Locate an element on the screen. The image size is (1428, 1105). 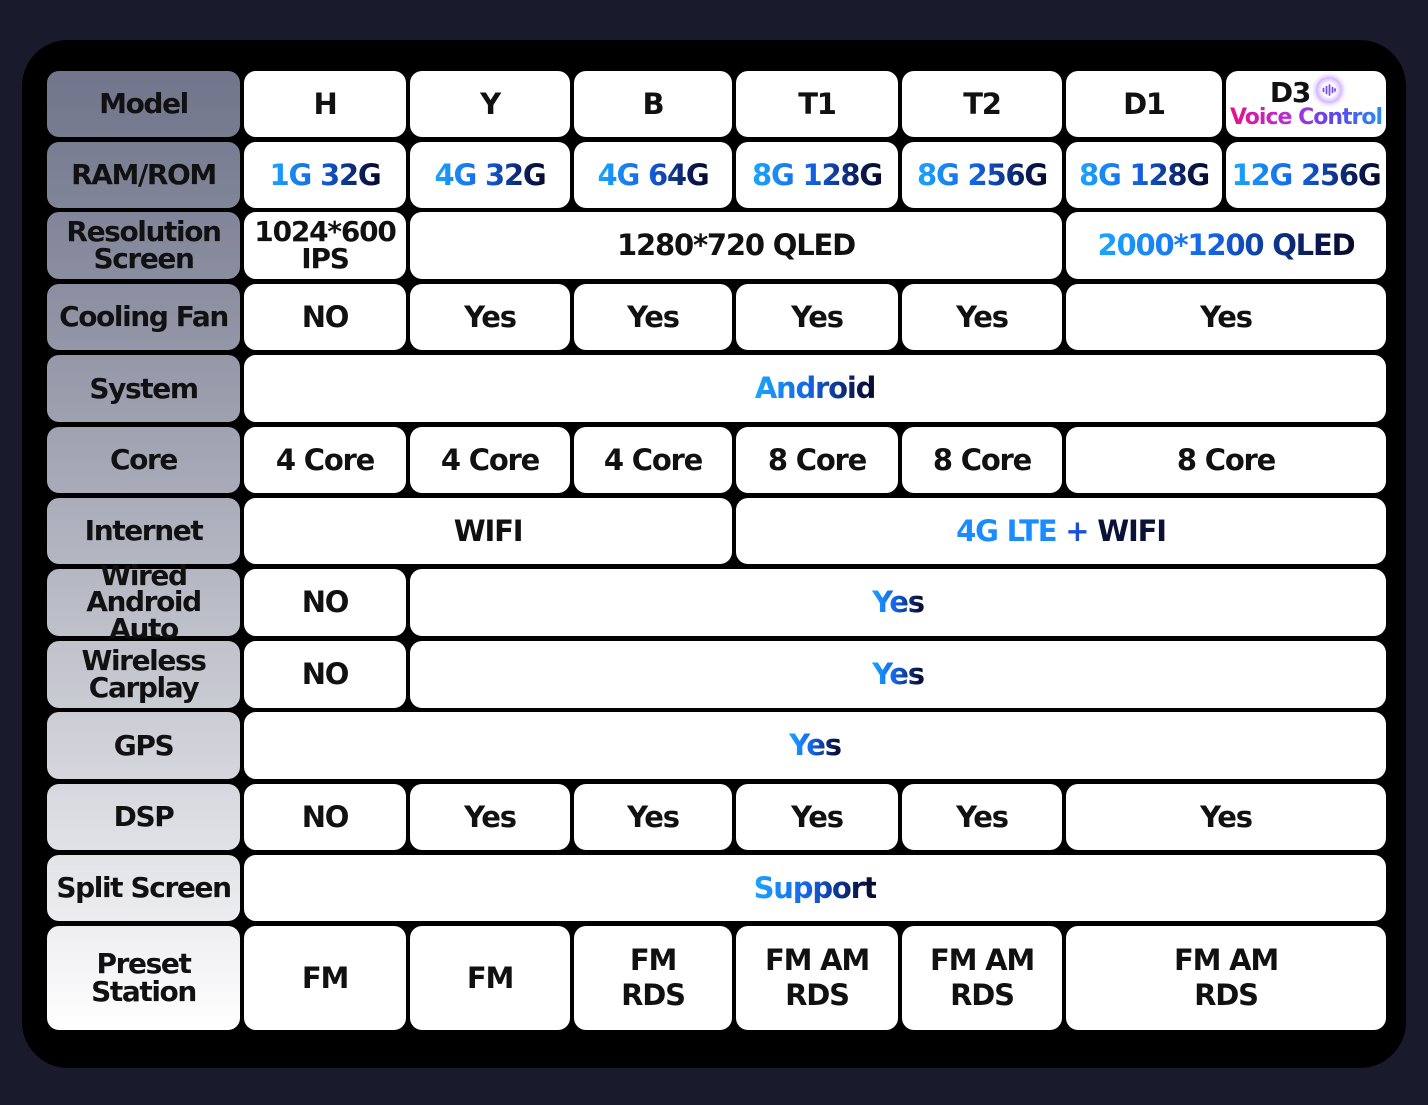
resolution-value: 1280*720 QLED is located at coordinates (736, 245).